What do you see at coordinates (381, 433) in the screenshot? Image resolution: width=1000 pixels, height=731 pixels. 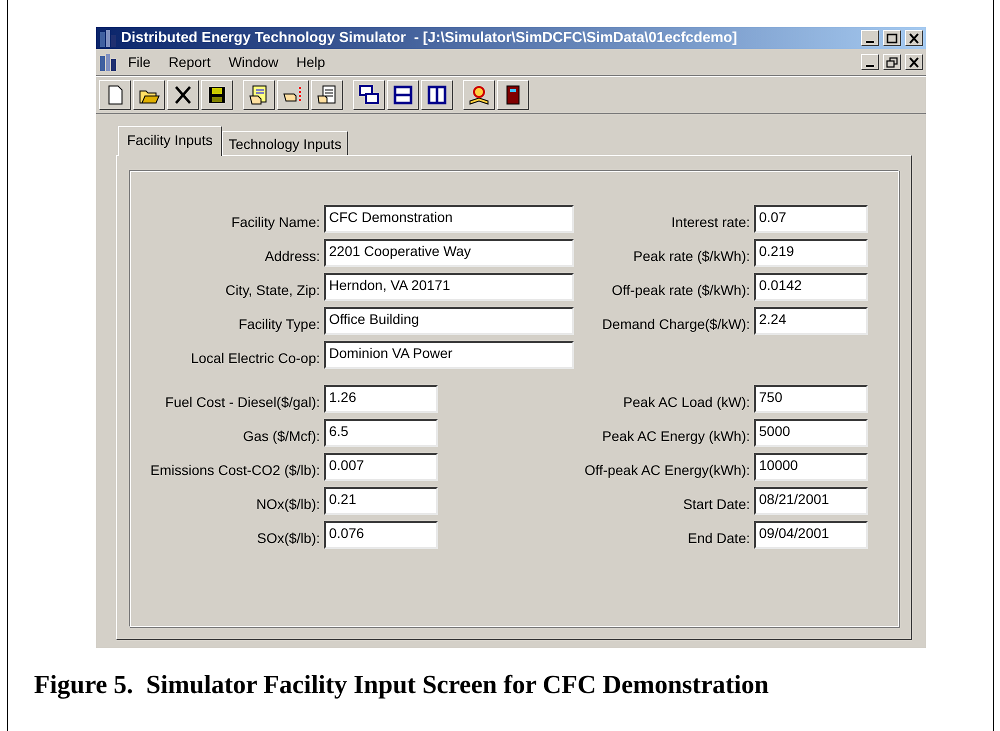 I see `input-field: 6.5` at bounding box center [381, 433].